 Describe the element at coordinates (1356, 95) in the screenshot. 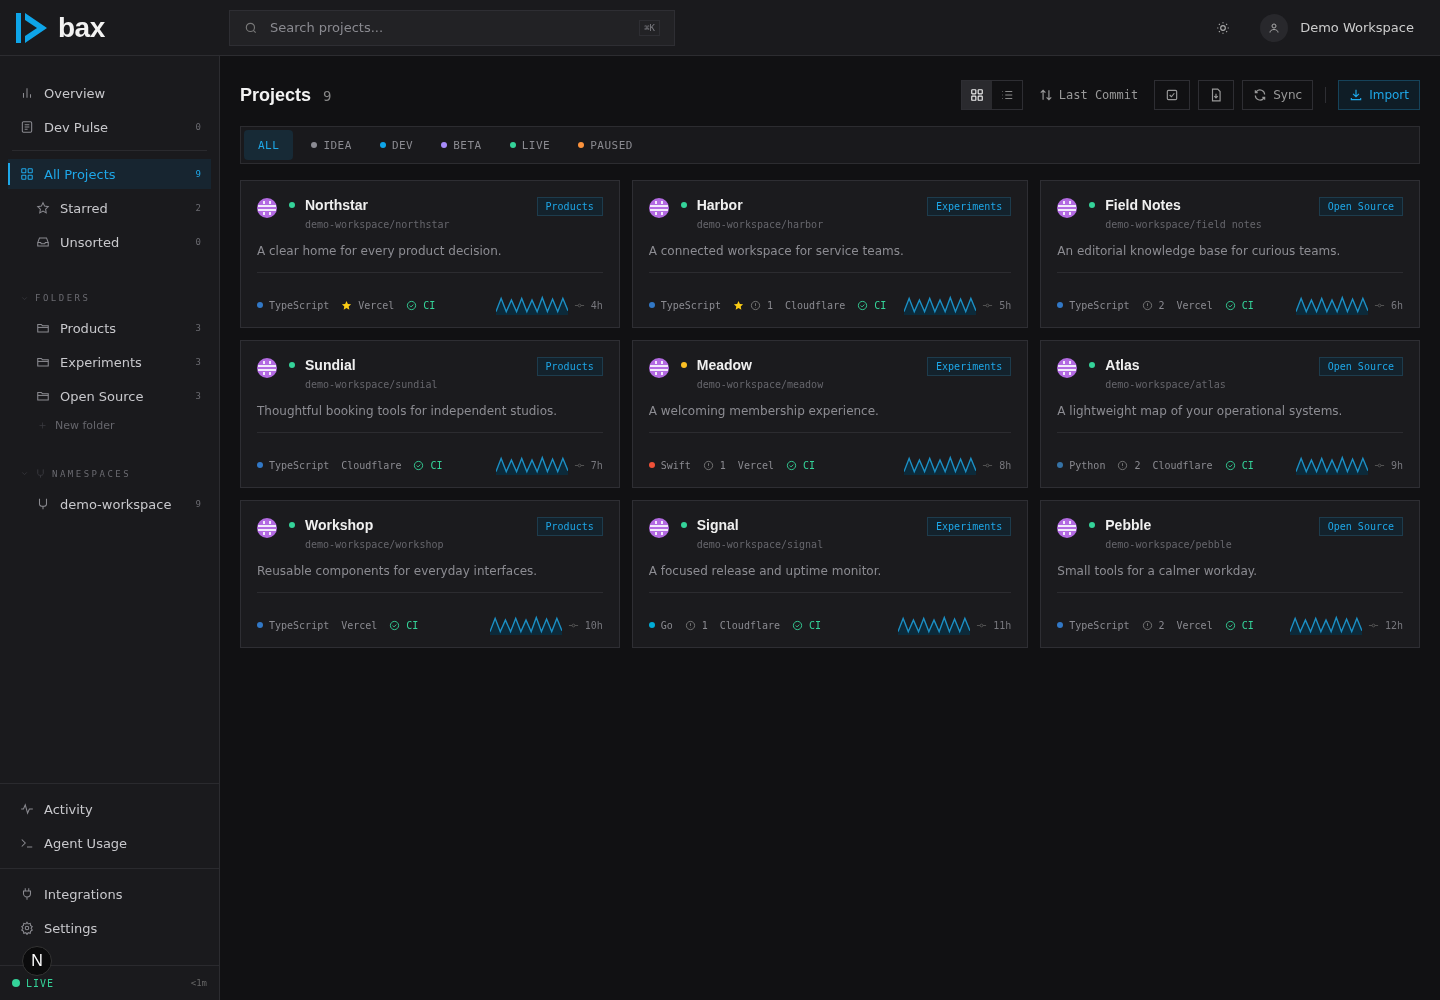

I see `download-icon` at that location.